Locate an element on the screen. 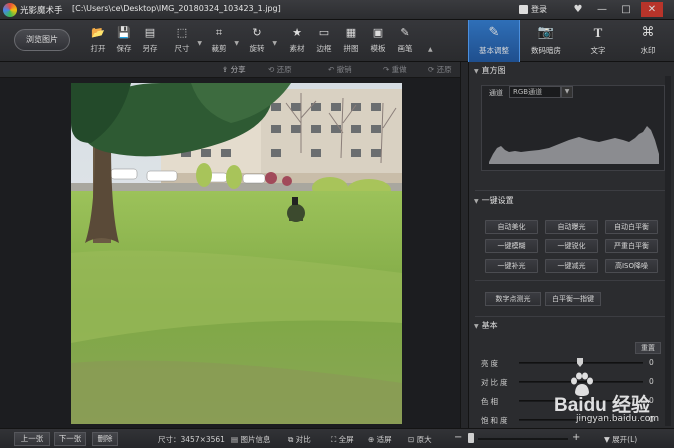 The height and width of the screenshot is (448, 674). maximize-button: □ is located at coordinates (626, 9).